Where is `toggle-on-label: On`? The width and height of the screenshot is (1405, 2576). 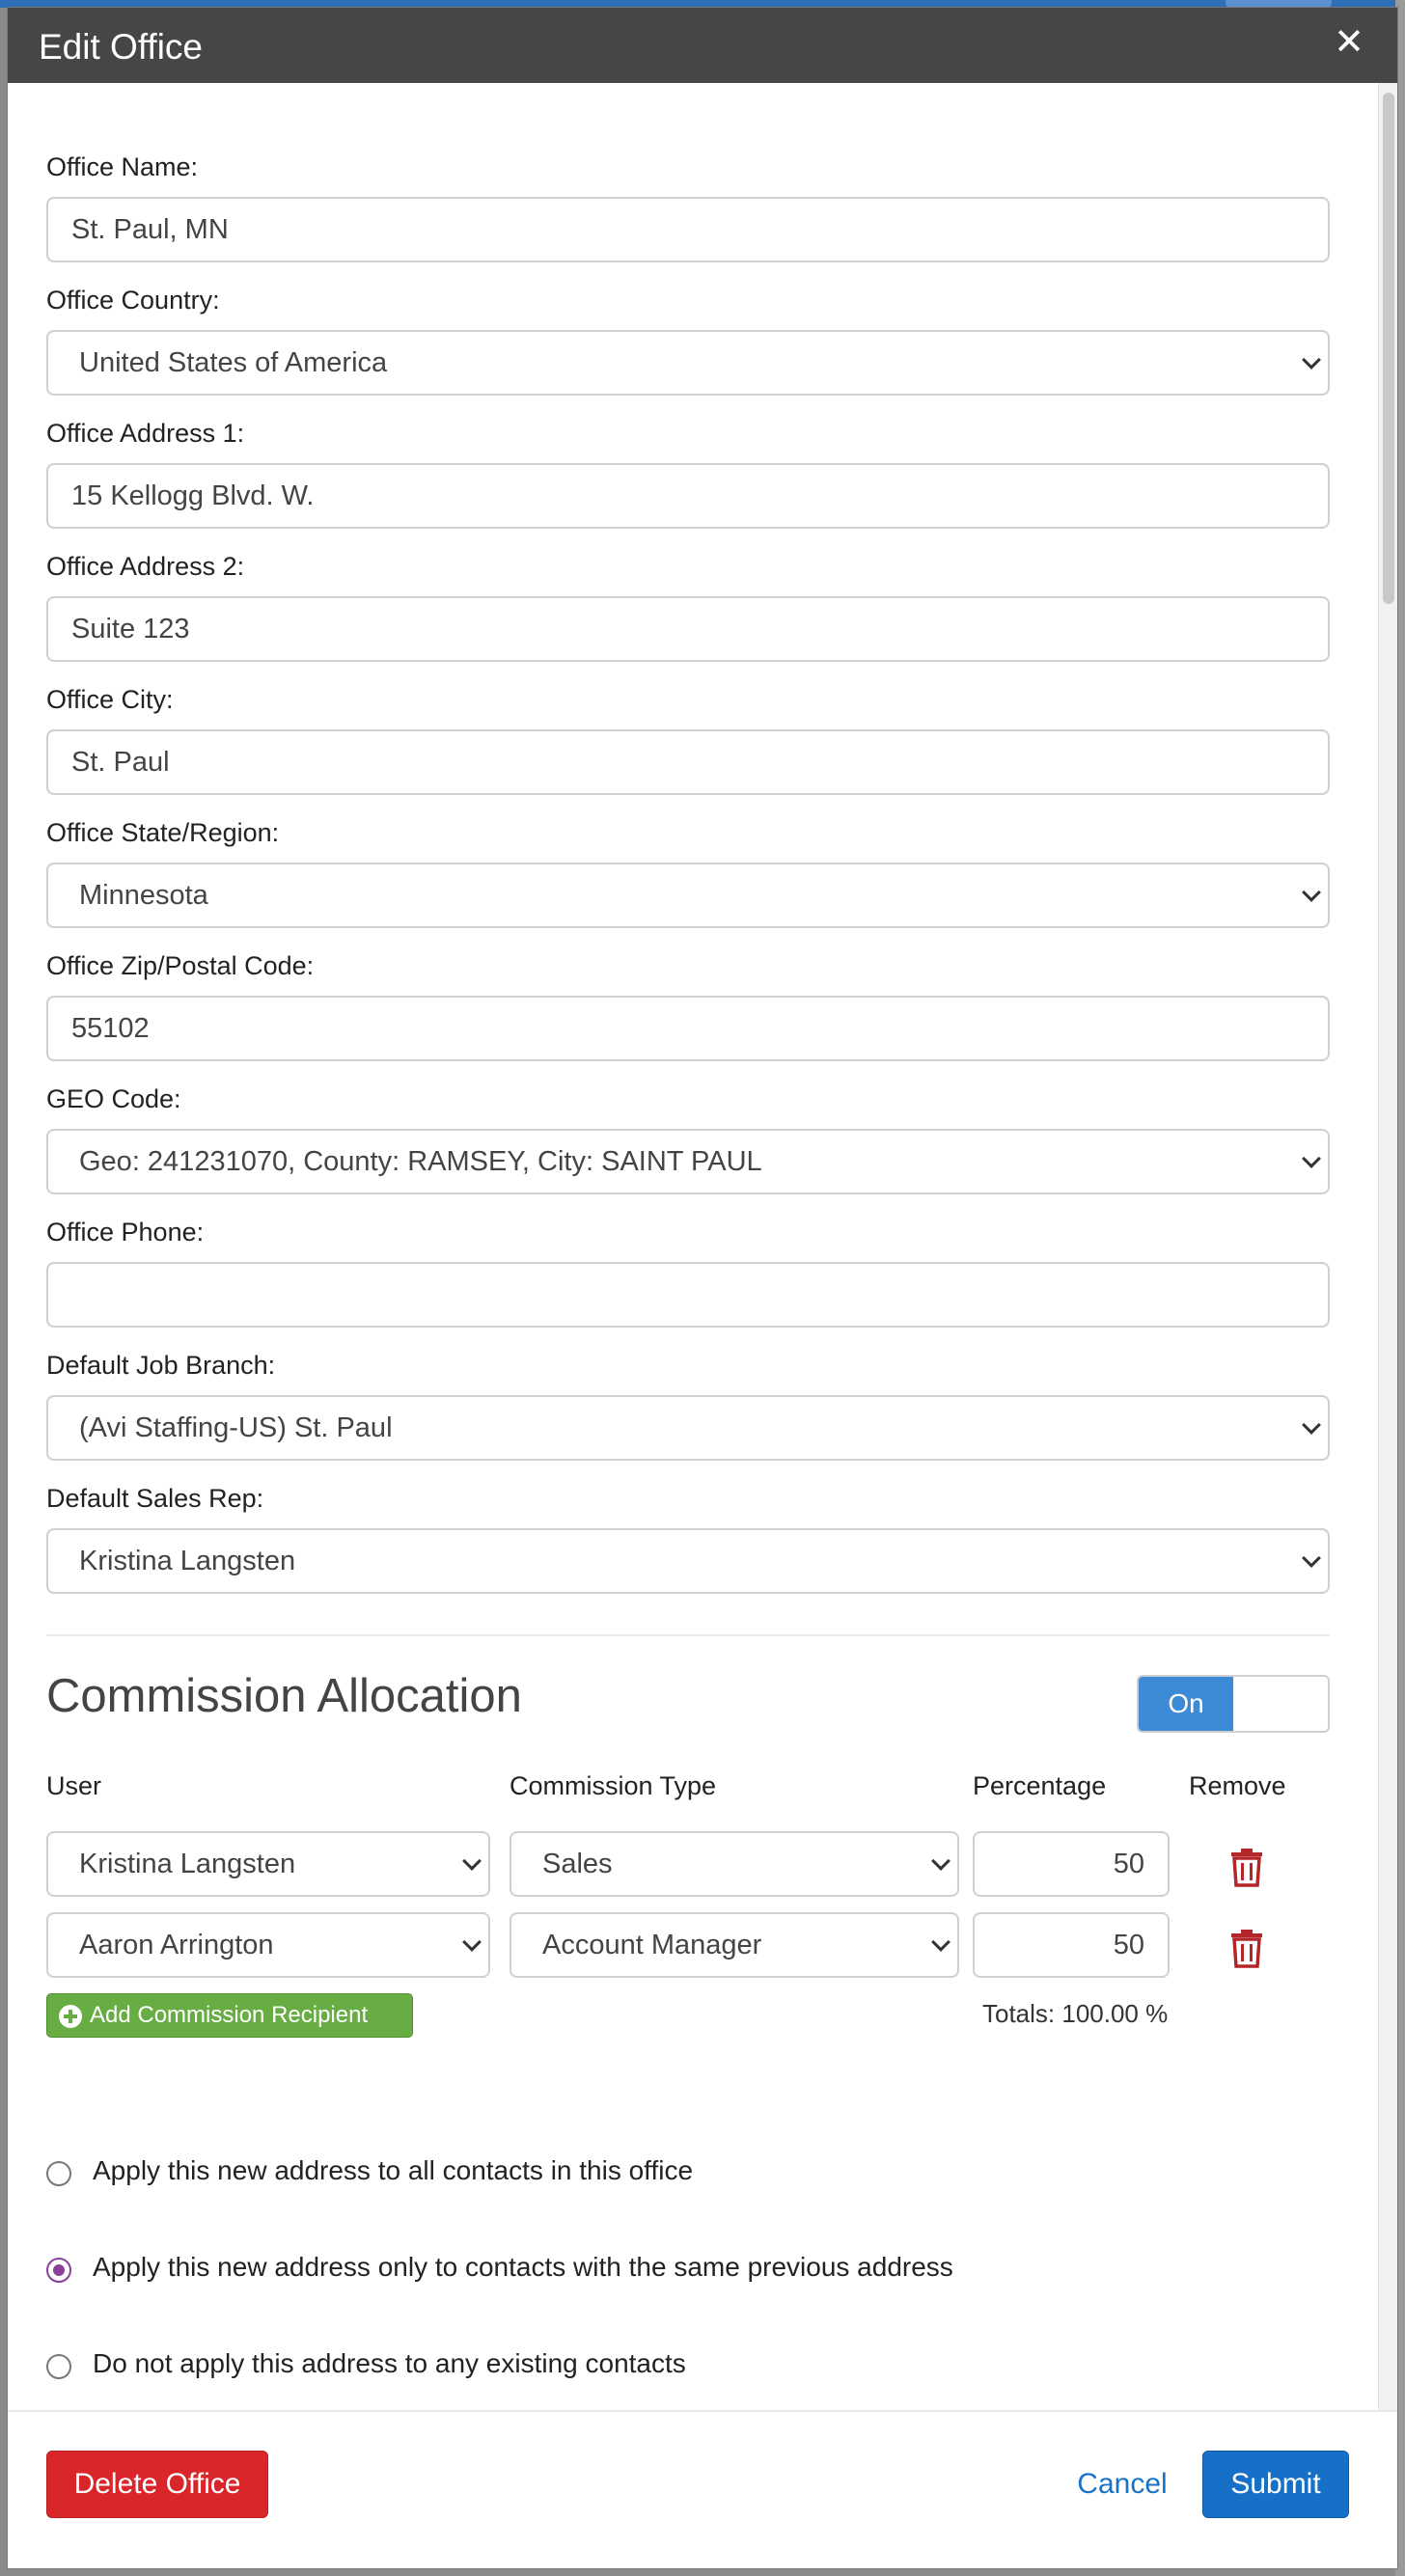 toggle-on-label: On is located at coordinates (1186, 1704).